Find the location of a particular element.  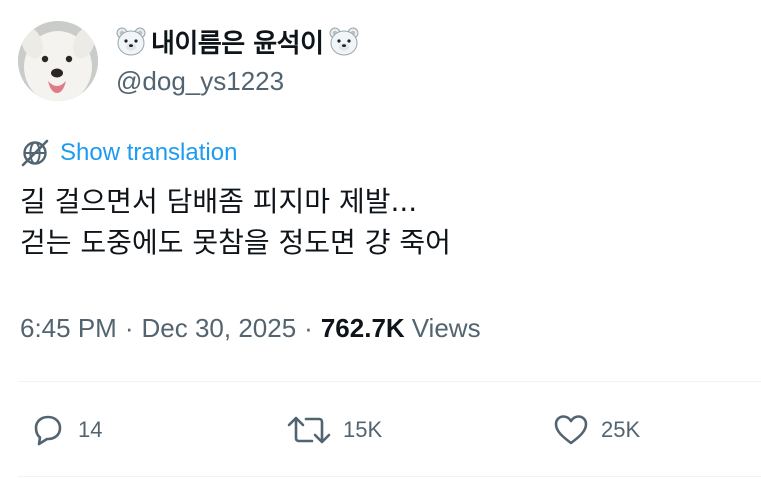

reply-count: 14 is located at coordinates (90, 429).